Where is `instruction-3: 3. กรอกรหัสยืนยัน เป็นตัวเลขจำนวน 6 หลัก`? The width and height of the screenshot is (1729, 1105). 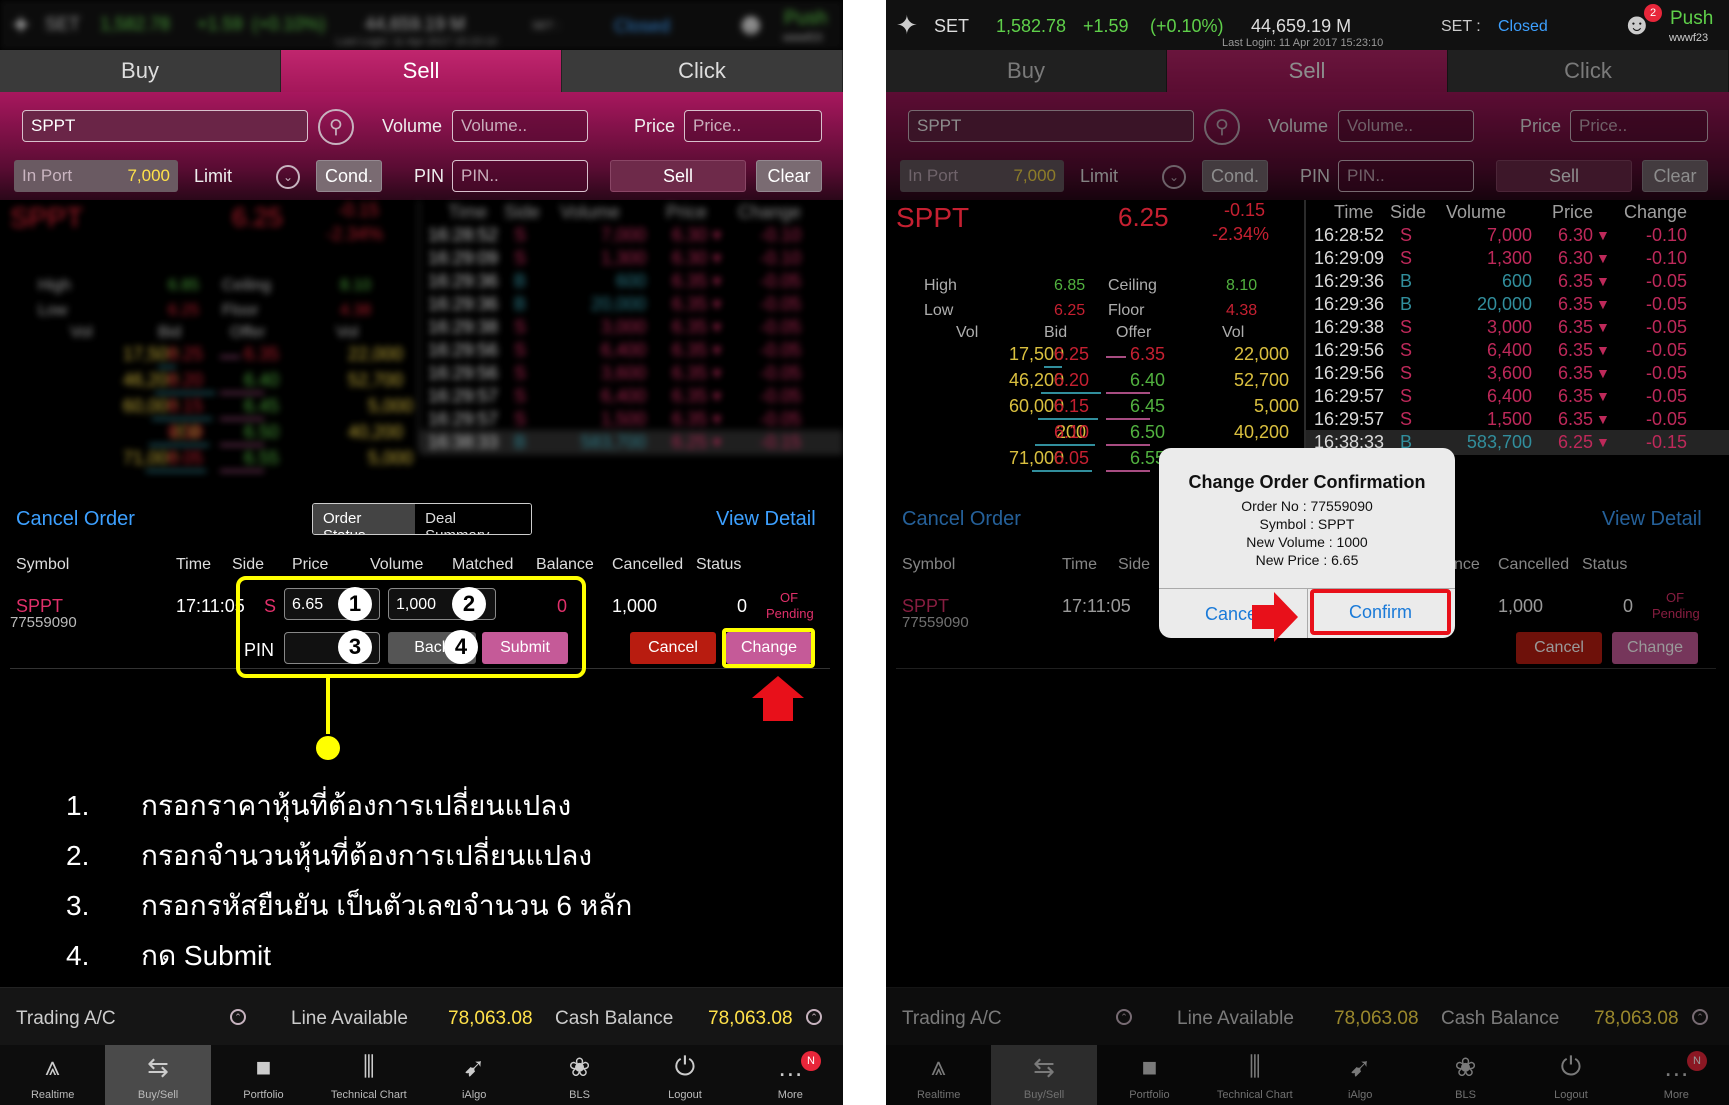
instruction-3: 3. กรอกรหัสยืนยัน เป็นตัวเลขจำนวน 6 หลัก is located at coordinates (349, 905).